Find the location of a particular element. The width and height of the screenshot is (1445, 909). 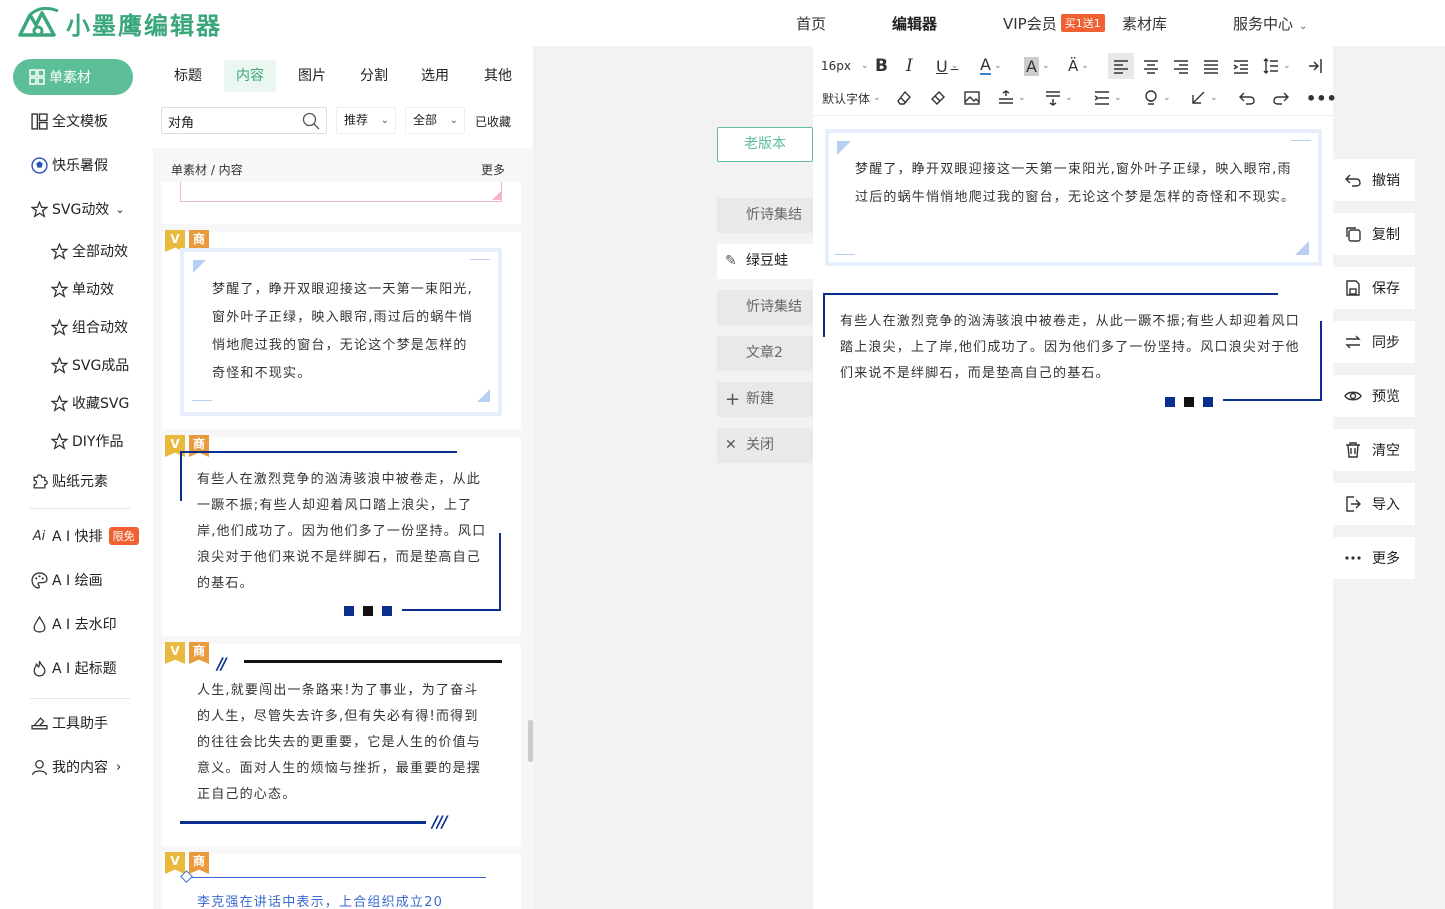

sidebar-item-all-effects: 全部动效 is located at coordinates (89, 251).